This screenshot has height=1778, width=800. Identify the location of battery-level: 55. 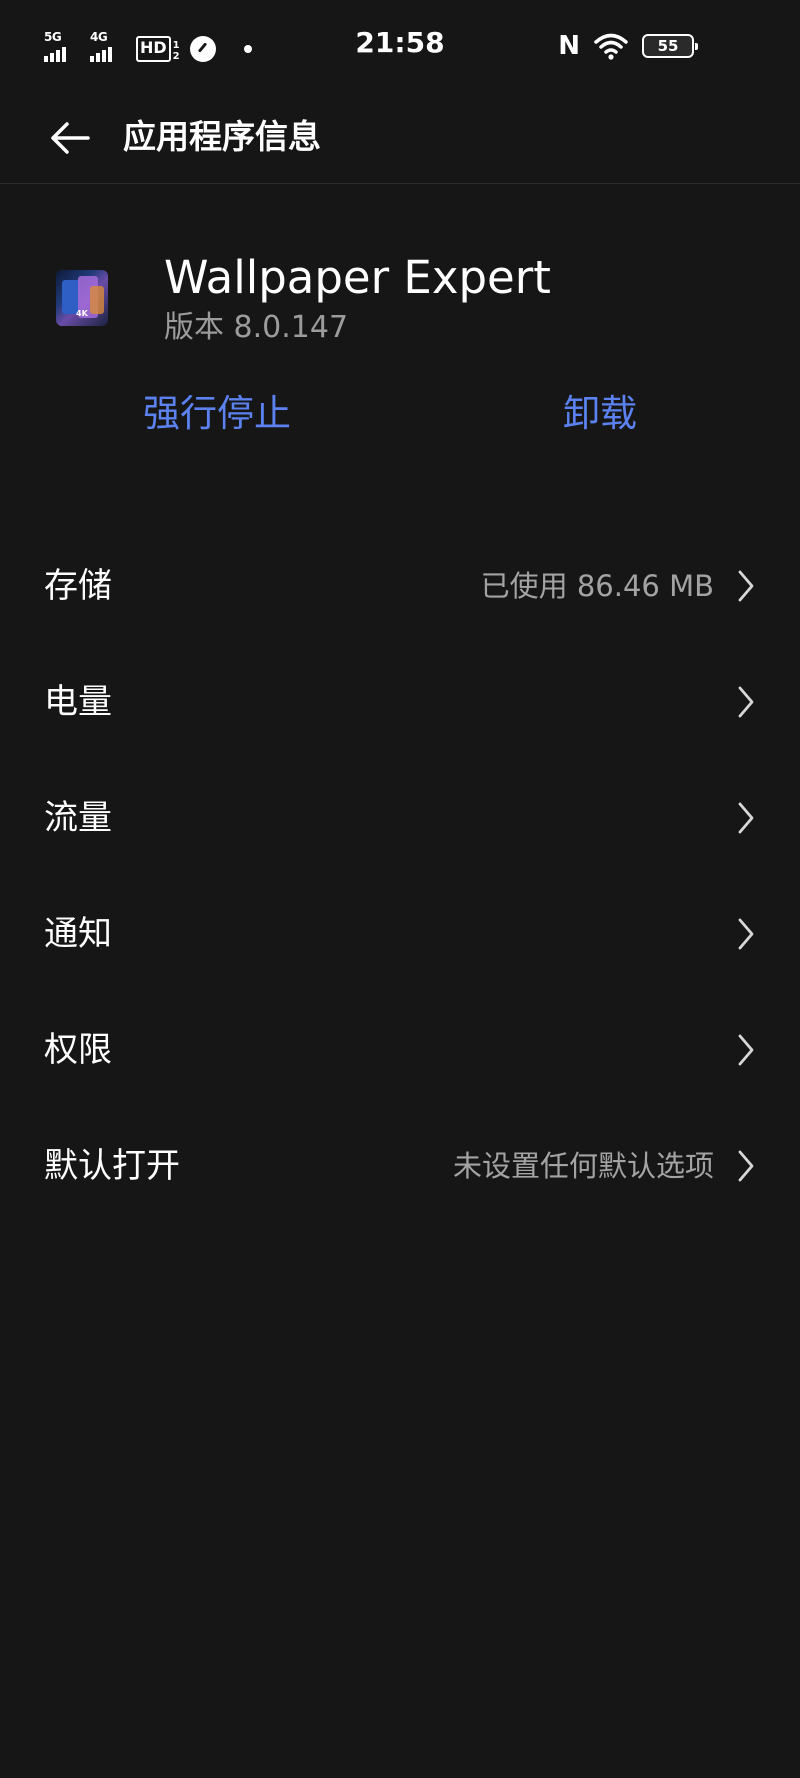
(668, 46).